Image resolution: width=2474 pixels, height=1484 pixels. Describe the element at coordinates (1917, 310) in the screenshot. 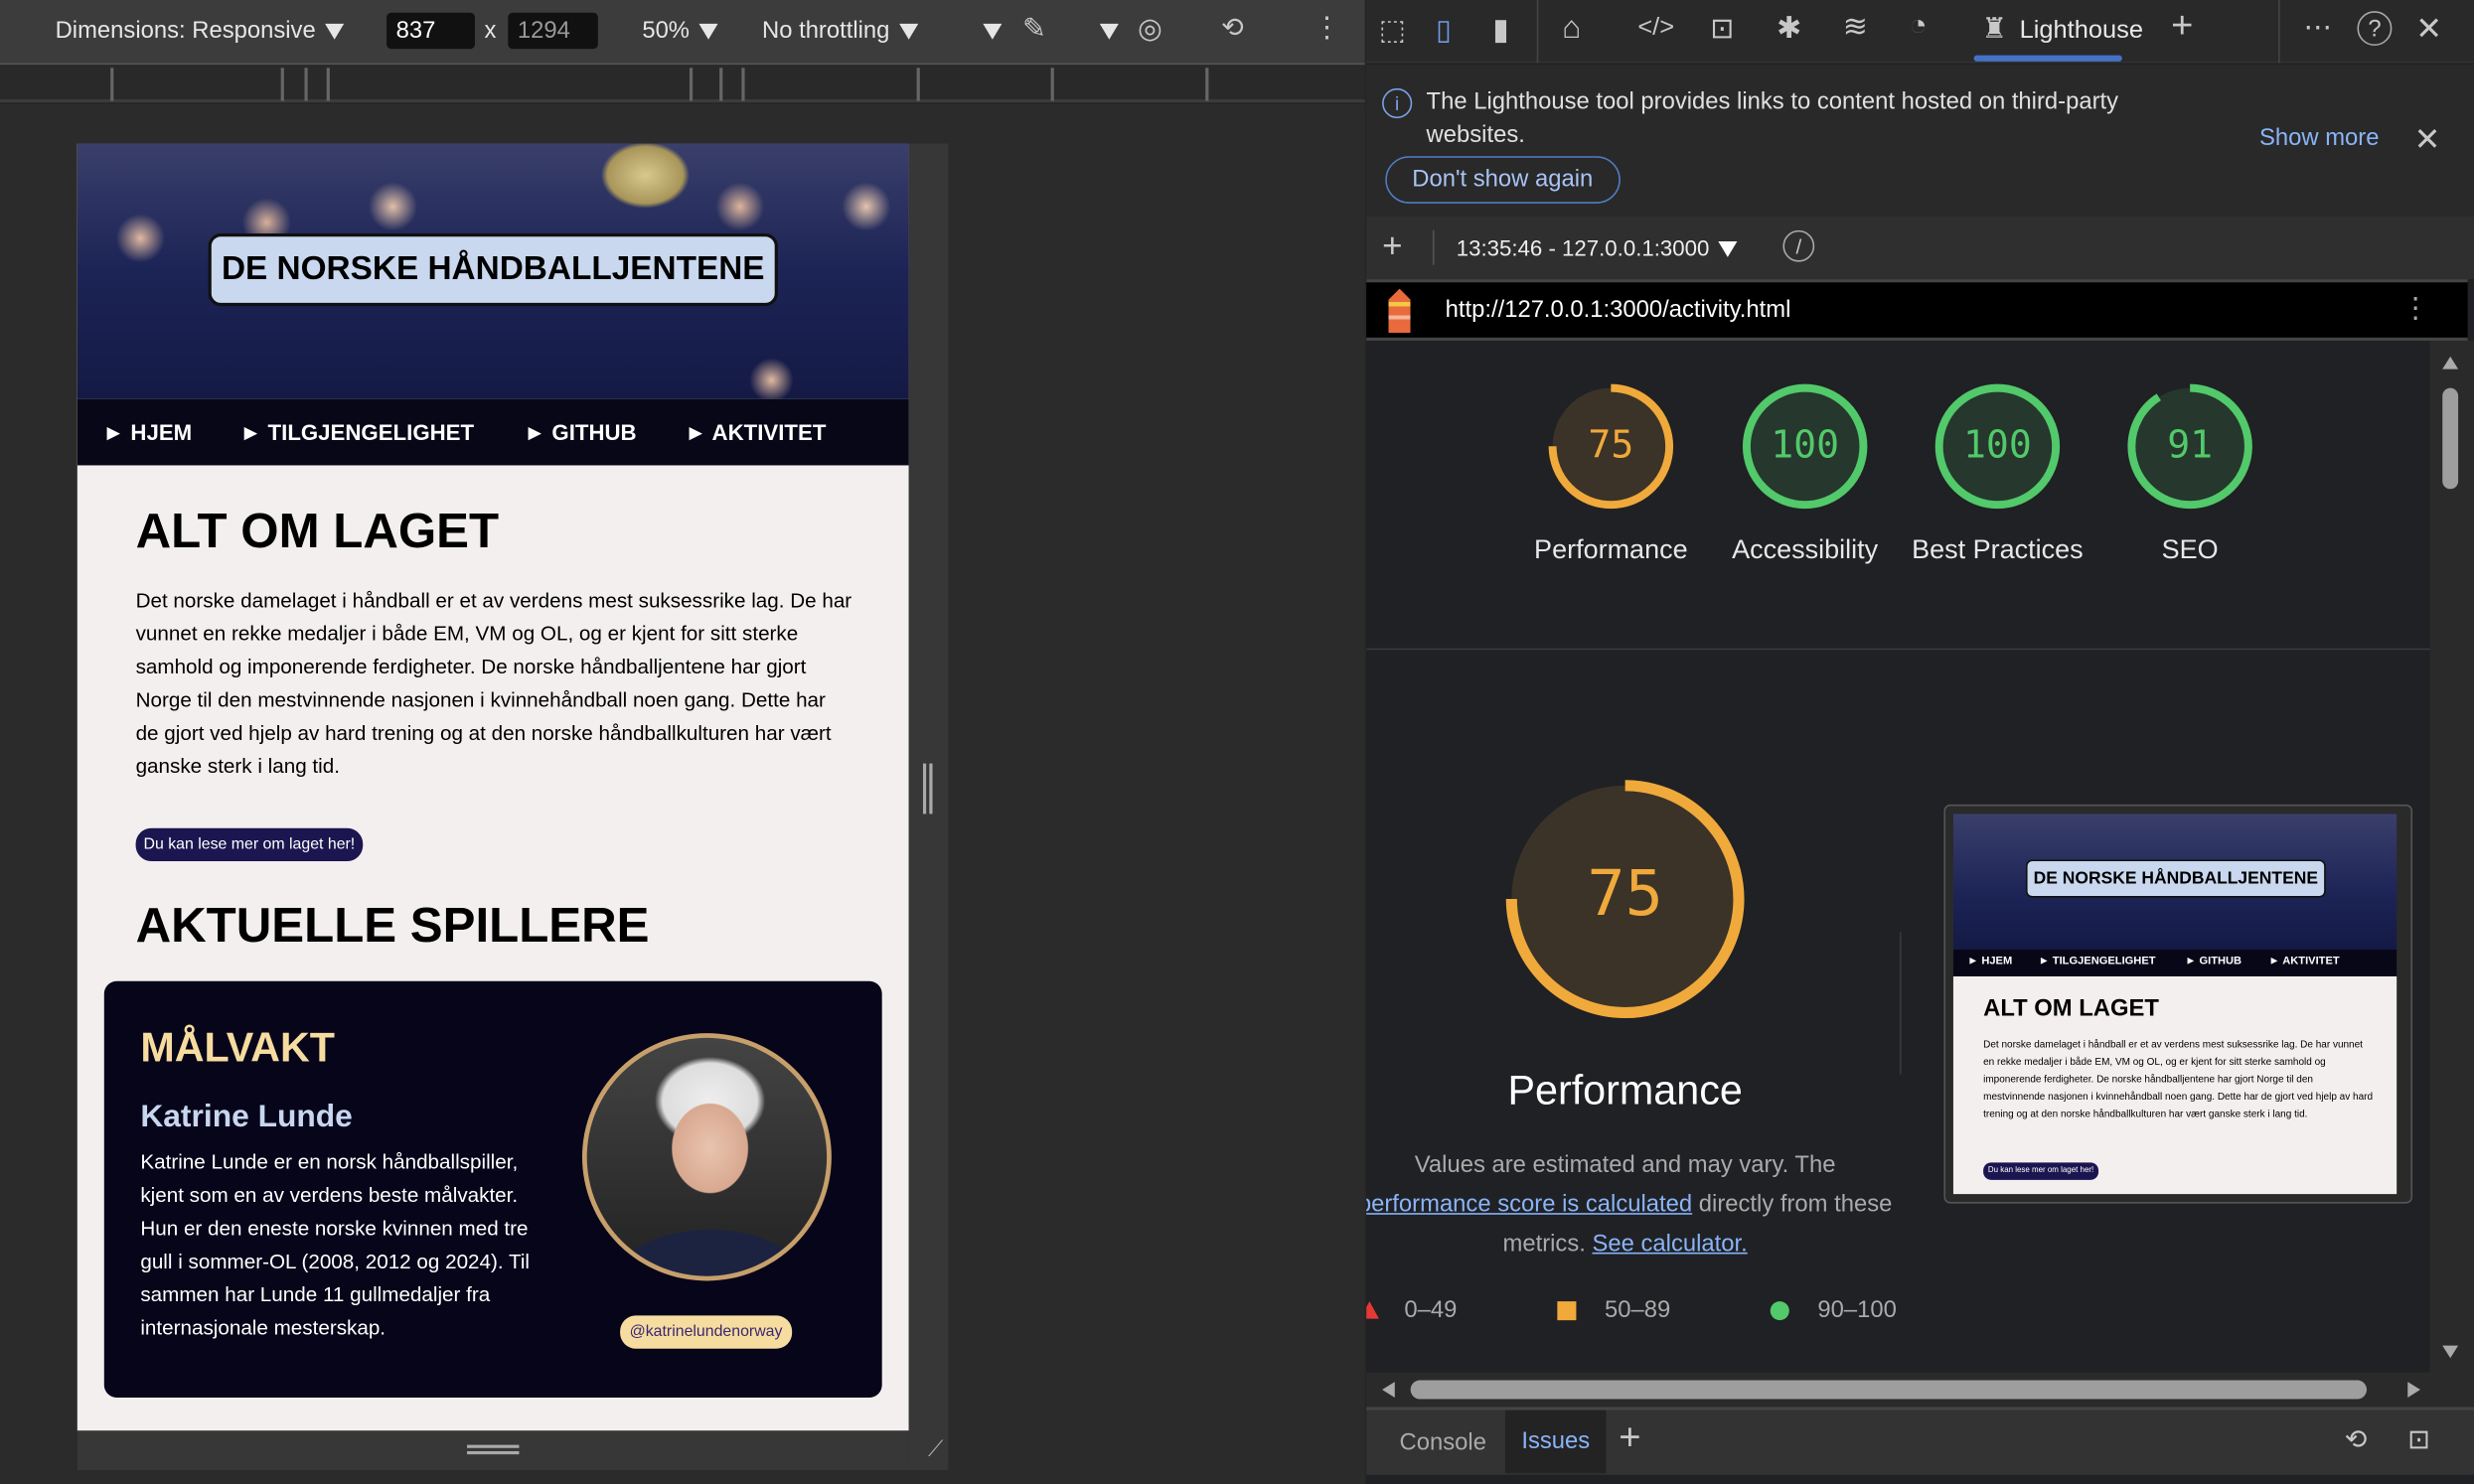

I see `report-url-bar: http://127.0.0.1:3000/activity.html ⋮` at that location.